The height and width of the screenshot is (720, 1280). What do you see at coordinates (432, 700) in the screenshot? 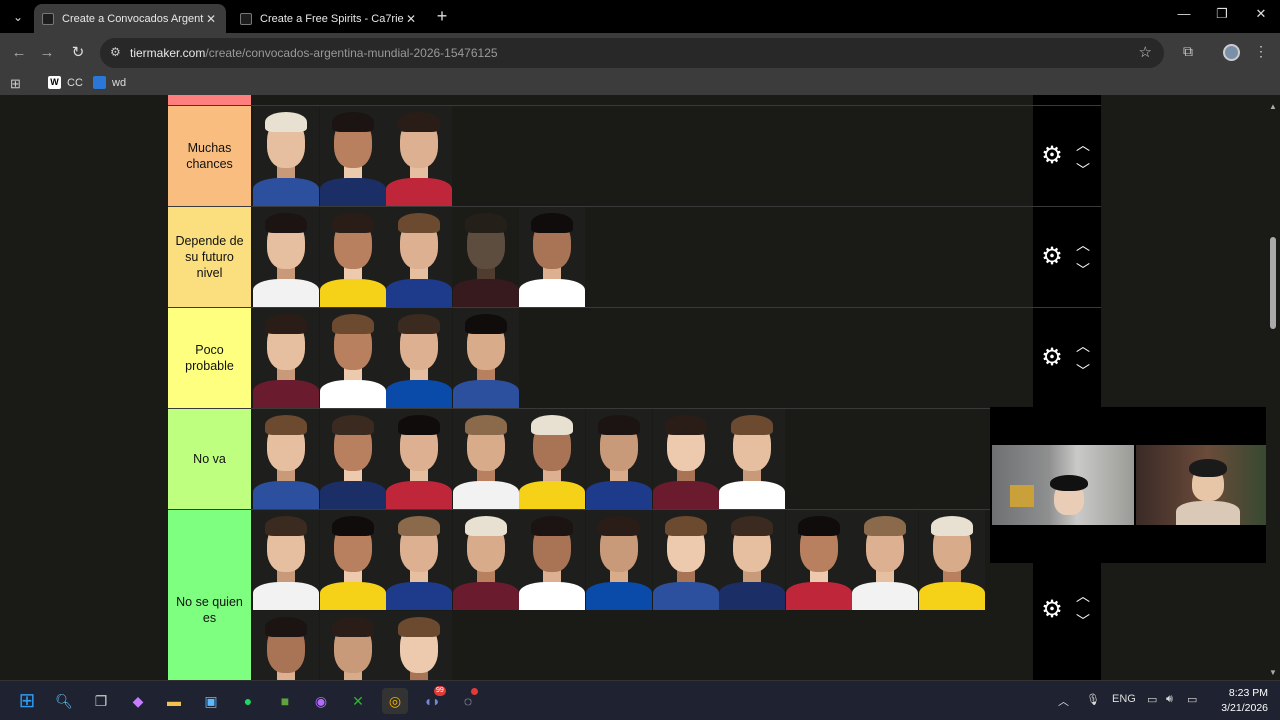
I see `discord-icon: ◖◗ 99` at bounding box center [432, 700].